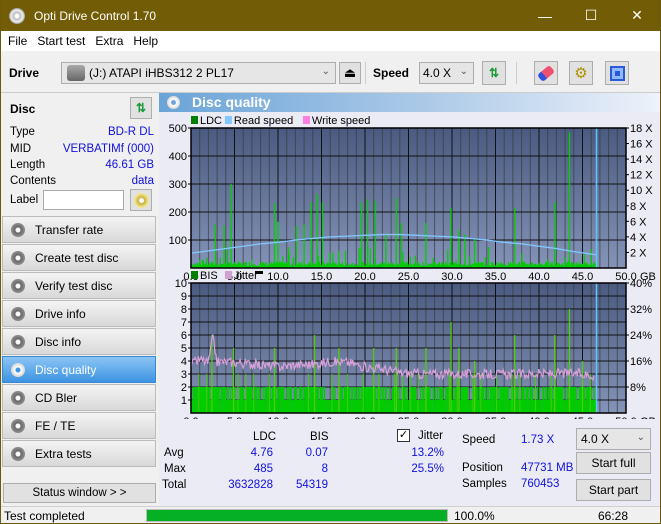 The image size is (661, 524). I want to click on save-button, so click(617, 73).